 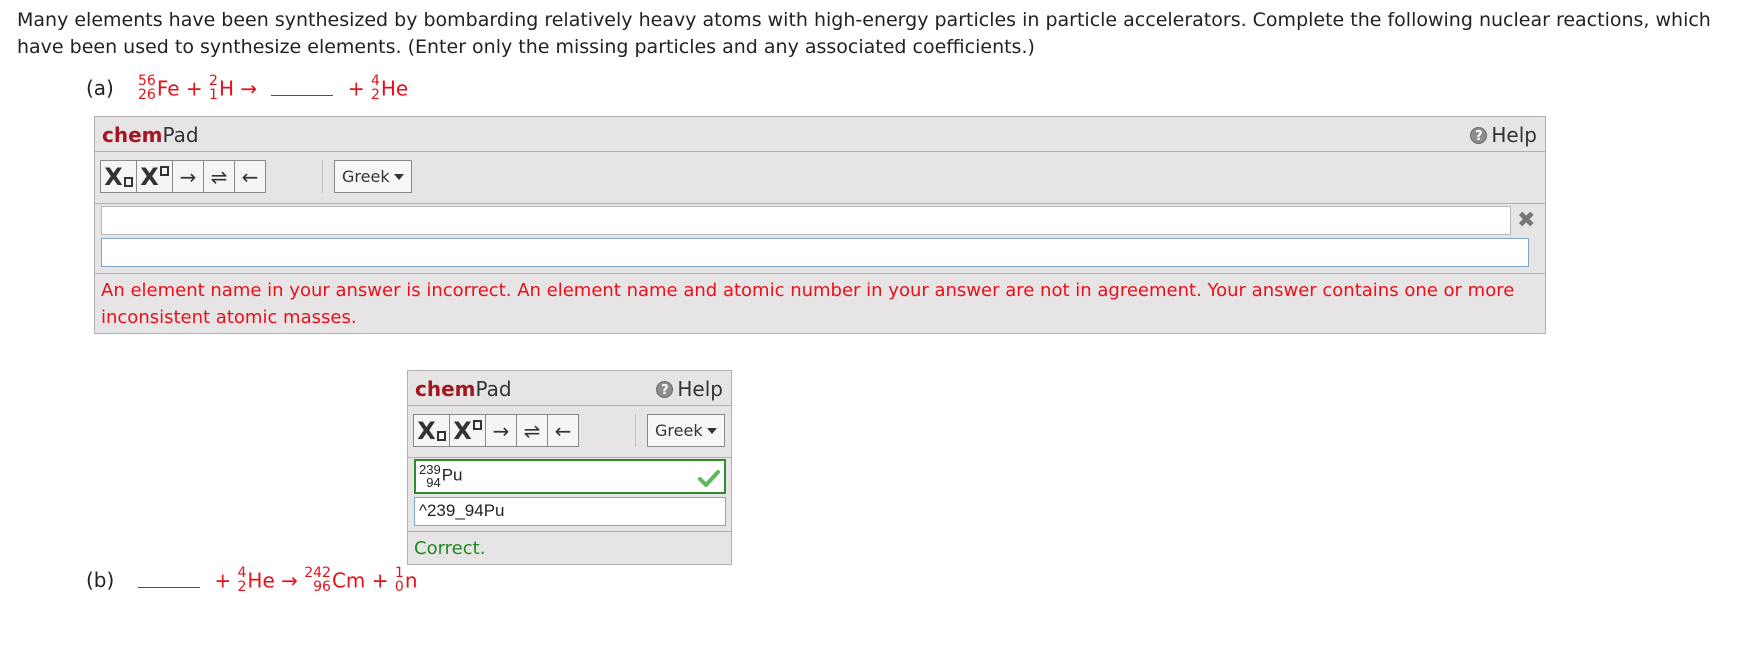 What do you see at coordinates (570, 476) in the screenshot?
I see `answer-preview: 239 94 Pu` at bounding box center [570, 476].